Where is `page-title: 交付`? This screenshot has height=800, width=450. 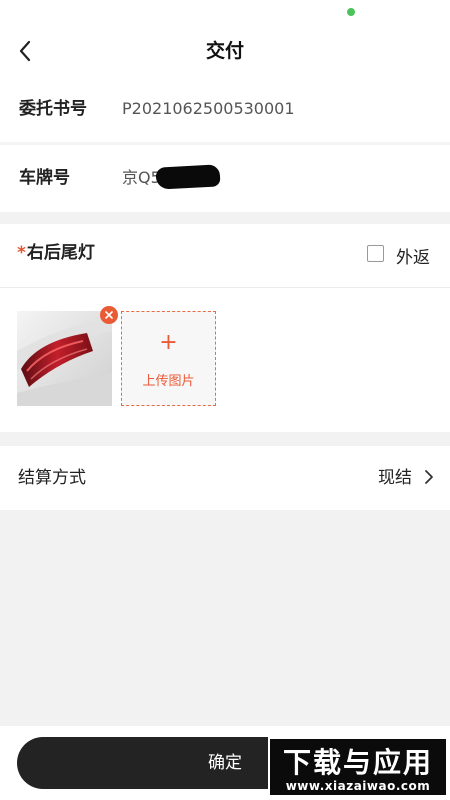 page-title: 交付 is located at coordinates (224, 51).